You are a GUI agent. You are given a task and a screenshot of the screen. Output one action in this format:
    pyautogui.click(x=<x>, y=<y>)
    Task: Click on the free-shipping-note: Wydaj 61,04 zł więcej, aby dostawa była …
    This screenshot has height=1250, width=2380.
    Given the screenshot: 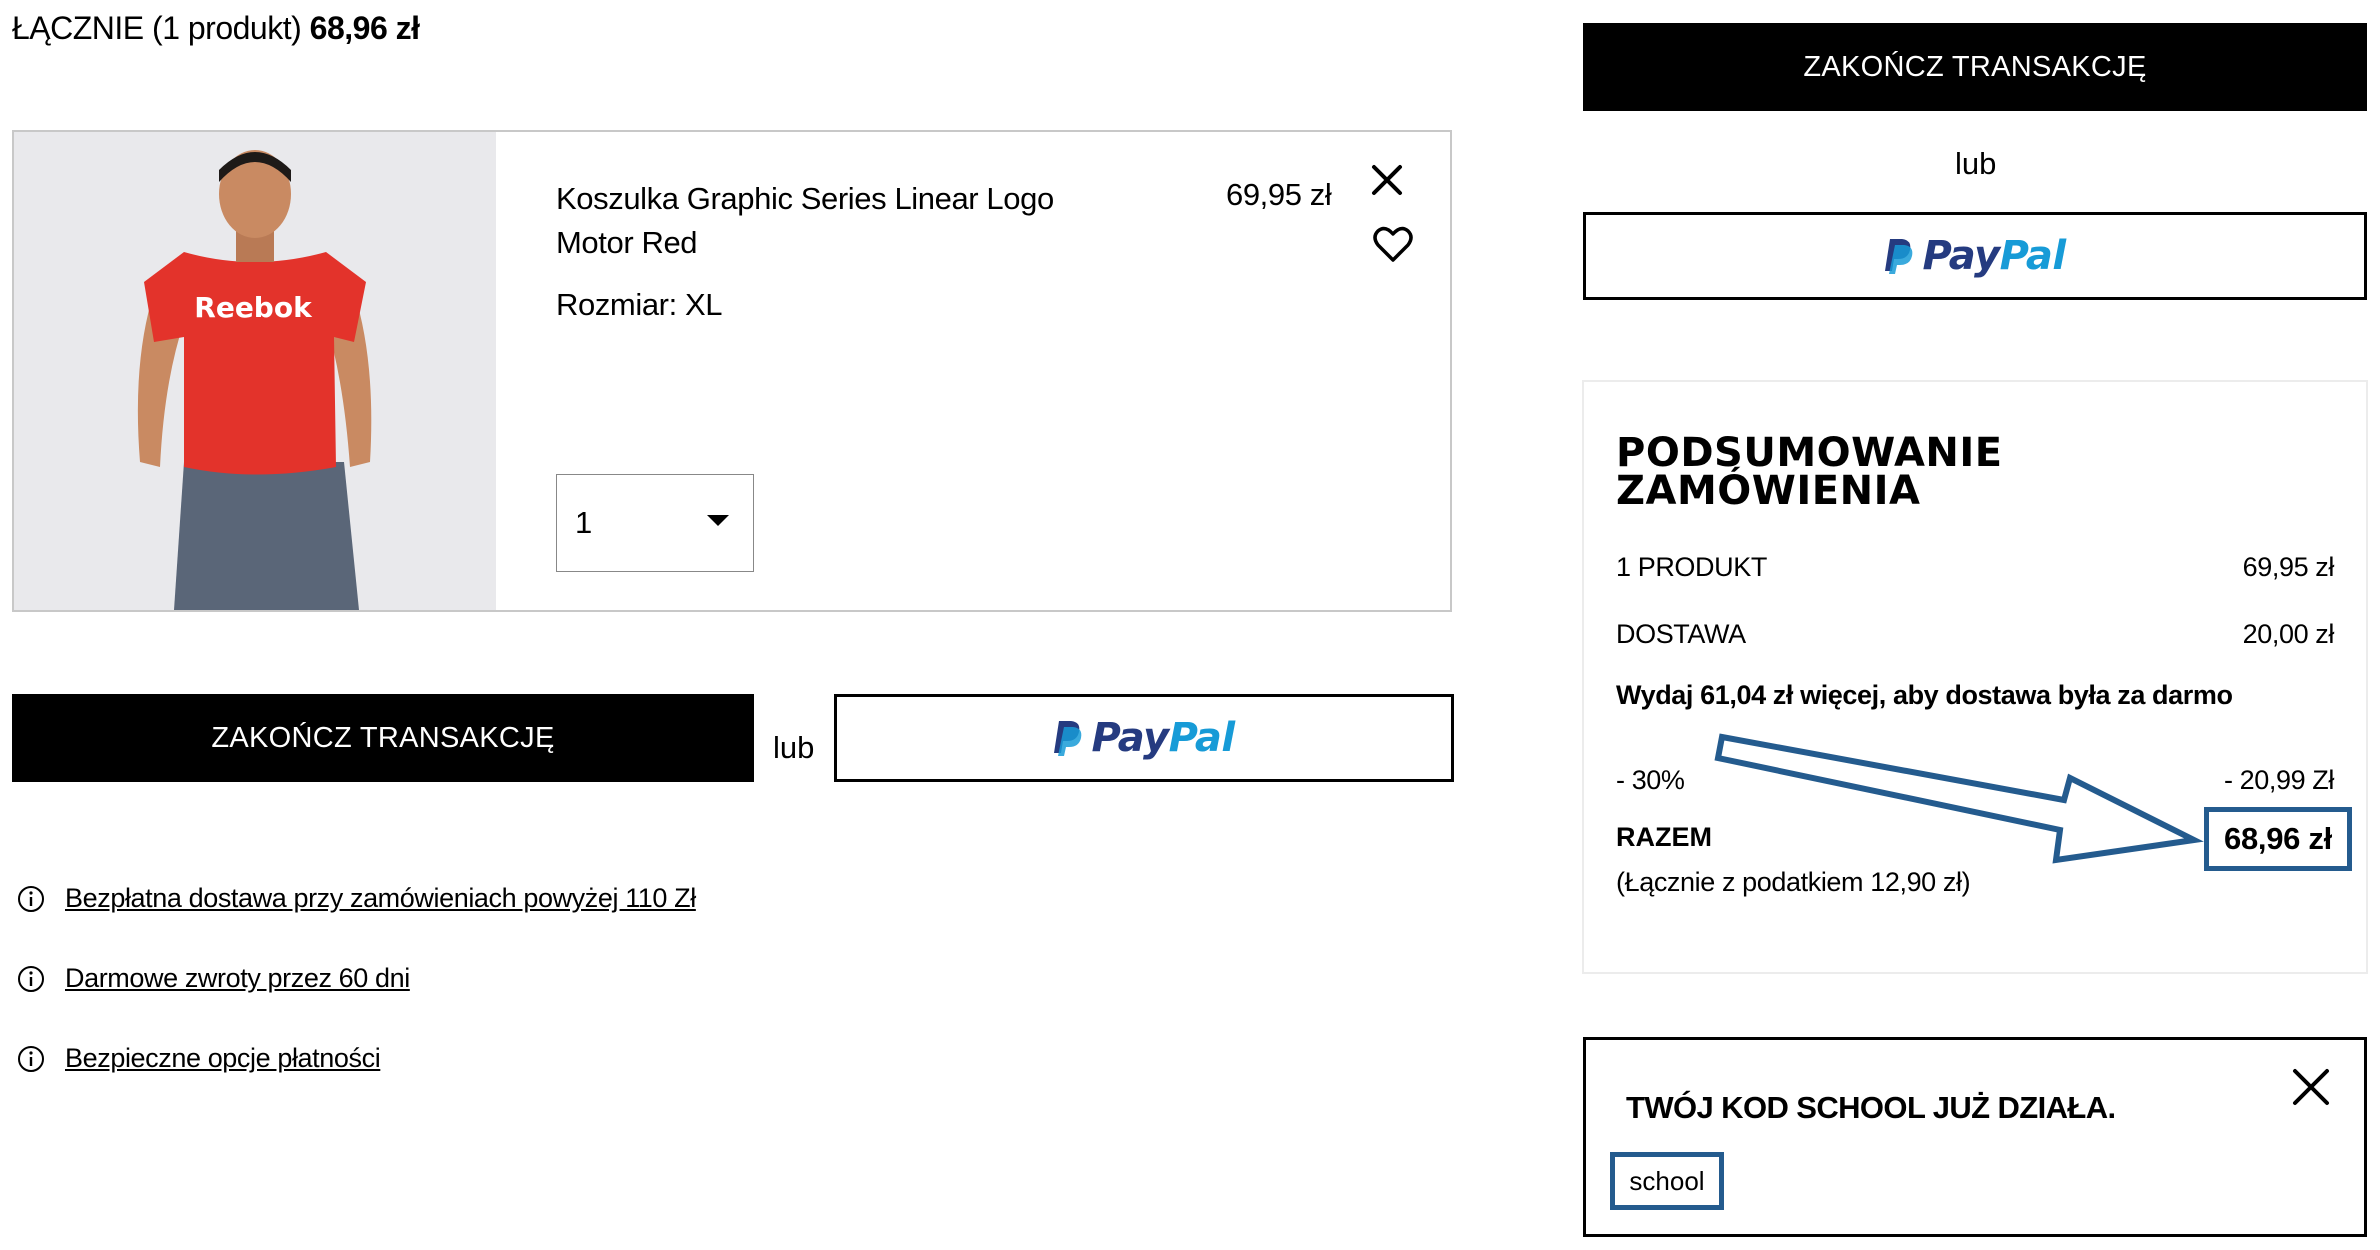 What is the action you would take?
    pyautogui.click(x=1924, y=695)
    